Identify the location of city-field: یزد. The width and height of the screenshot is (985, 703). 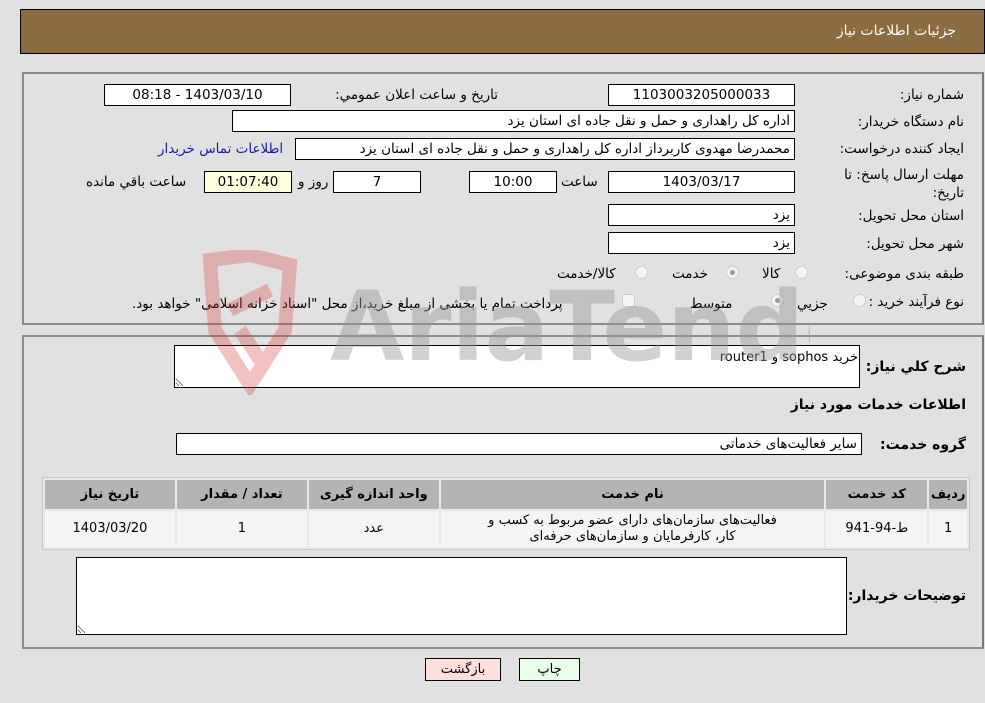
(701, 243).